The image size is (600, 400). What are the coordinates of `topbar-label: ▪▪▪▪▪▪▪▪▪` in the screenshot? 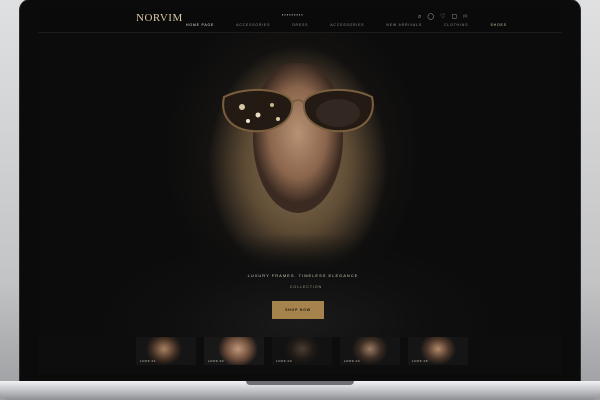 It's located at (293, 14).